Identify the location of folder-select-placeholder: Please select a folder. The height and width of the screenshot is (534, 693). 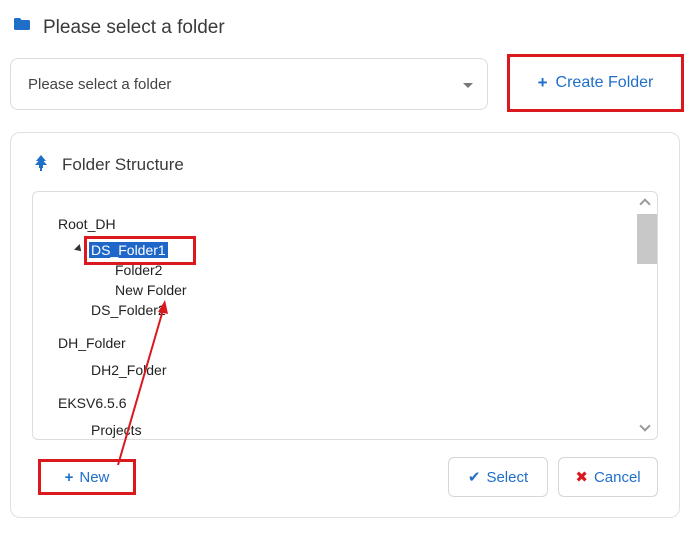
(100, 84).